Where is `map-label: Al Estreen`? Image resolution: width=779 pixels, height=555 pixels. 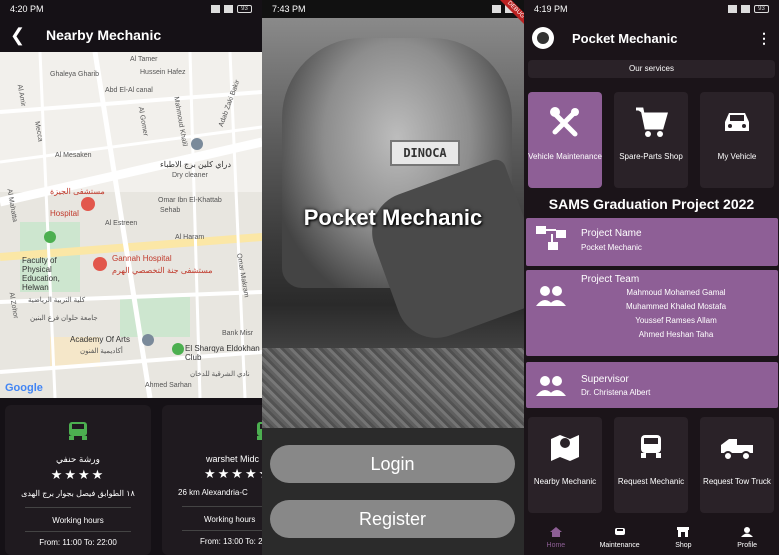
map-label: Al Estreen is located at coordinates (121, 223).